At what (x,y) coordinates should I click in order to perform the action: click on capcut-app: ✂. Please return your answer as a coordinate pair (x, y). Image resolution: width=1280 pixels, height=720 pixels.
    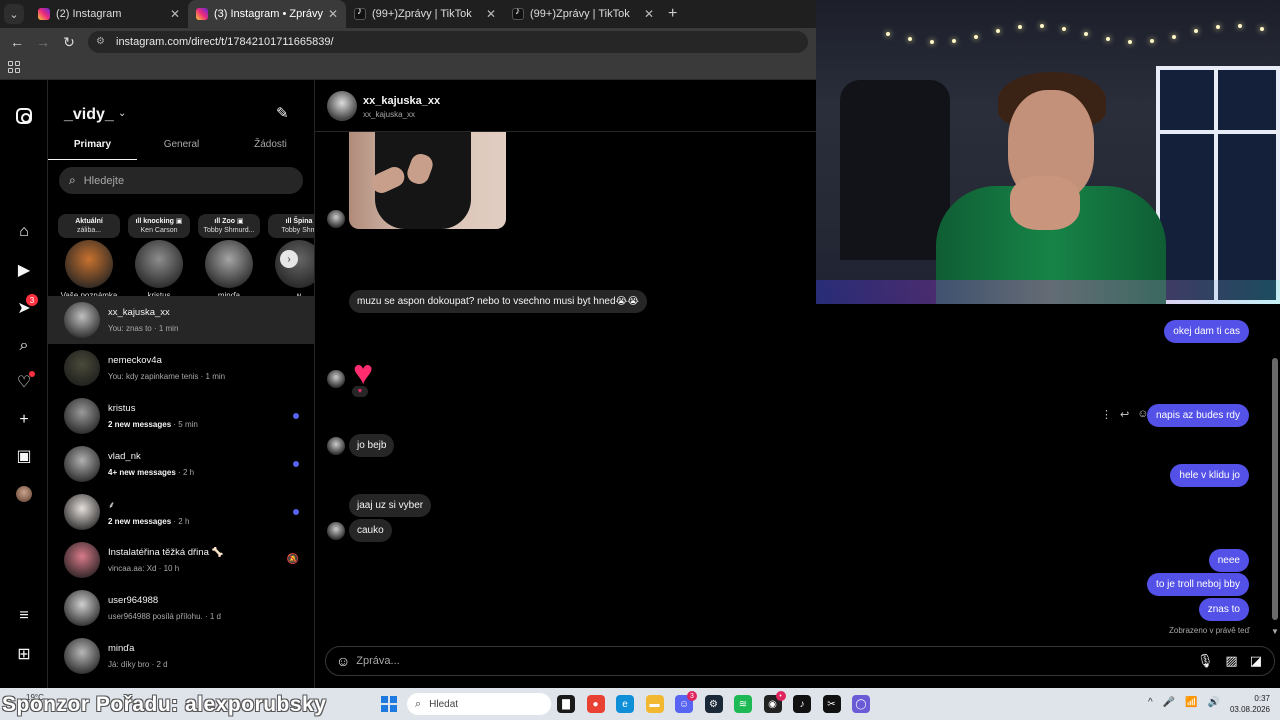
    Looking at the image, I should click on (831, 704).